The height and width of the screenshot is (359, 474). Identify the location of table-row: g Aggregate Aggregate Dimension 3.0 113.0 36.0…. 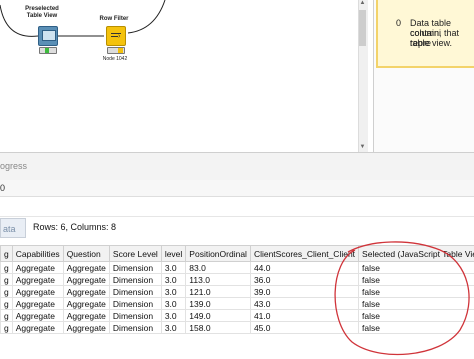
(237, 279).